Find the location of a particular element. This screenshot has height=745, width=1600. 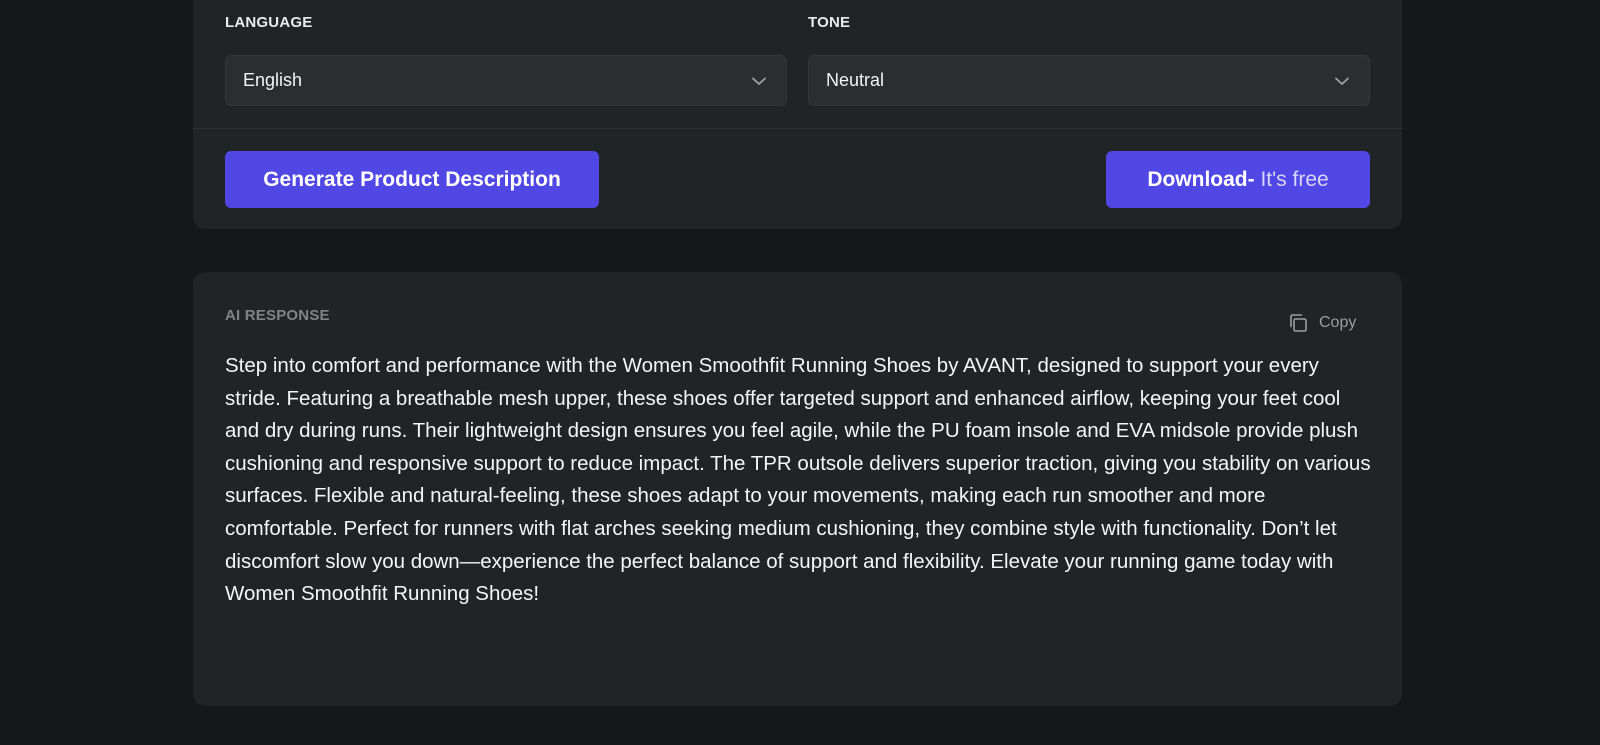

generate-description-button: Generate Product Description is located at coordinates (412, 179).